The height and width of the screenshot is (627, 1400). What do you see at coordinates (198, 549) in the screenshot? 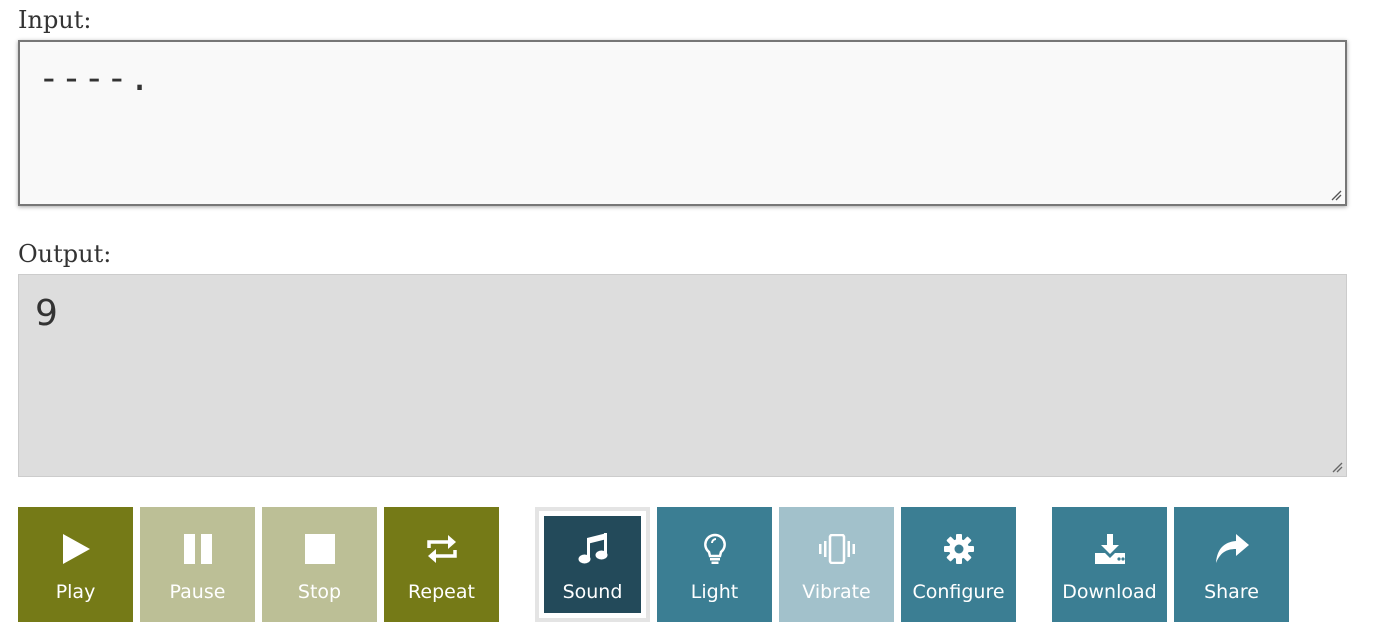
I see `pause-icon` at bounding box center [198, 549].